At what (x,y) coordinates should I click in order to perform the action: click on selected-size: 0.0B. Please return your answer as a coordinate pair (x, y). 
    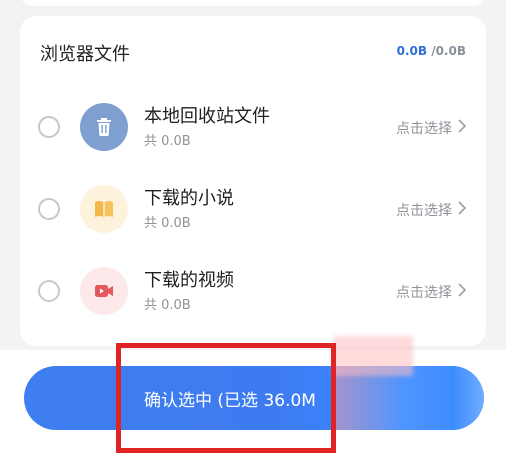
    Looking at the image, I should click on (412, 51).